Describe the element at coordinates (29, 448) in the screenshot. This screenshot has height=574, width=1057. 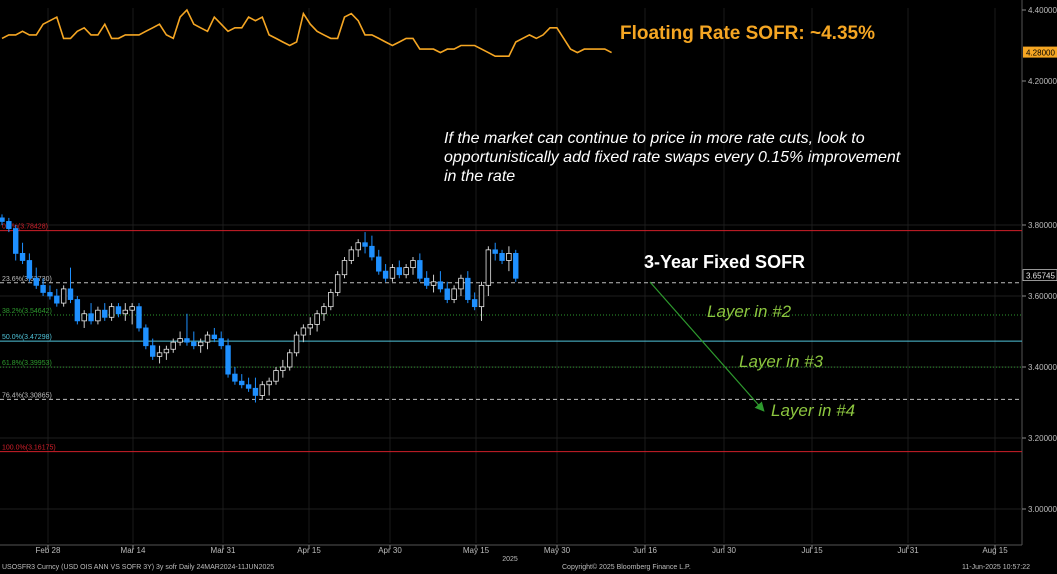
I see `fib-level-label: 100.0%(3.16175)` at that location.